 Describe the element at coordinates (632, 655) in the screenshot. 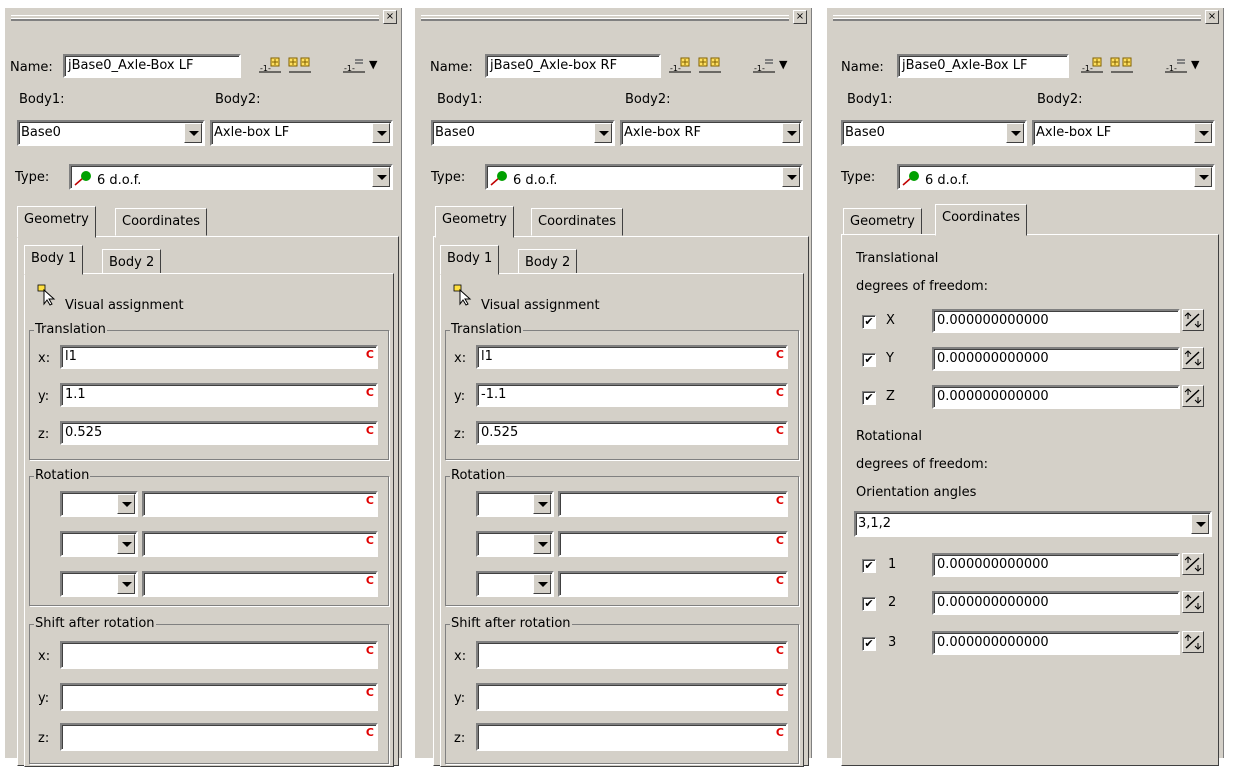

I see `shift-x-input: C` at that location.